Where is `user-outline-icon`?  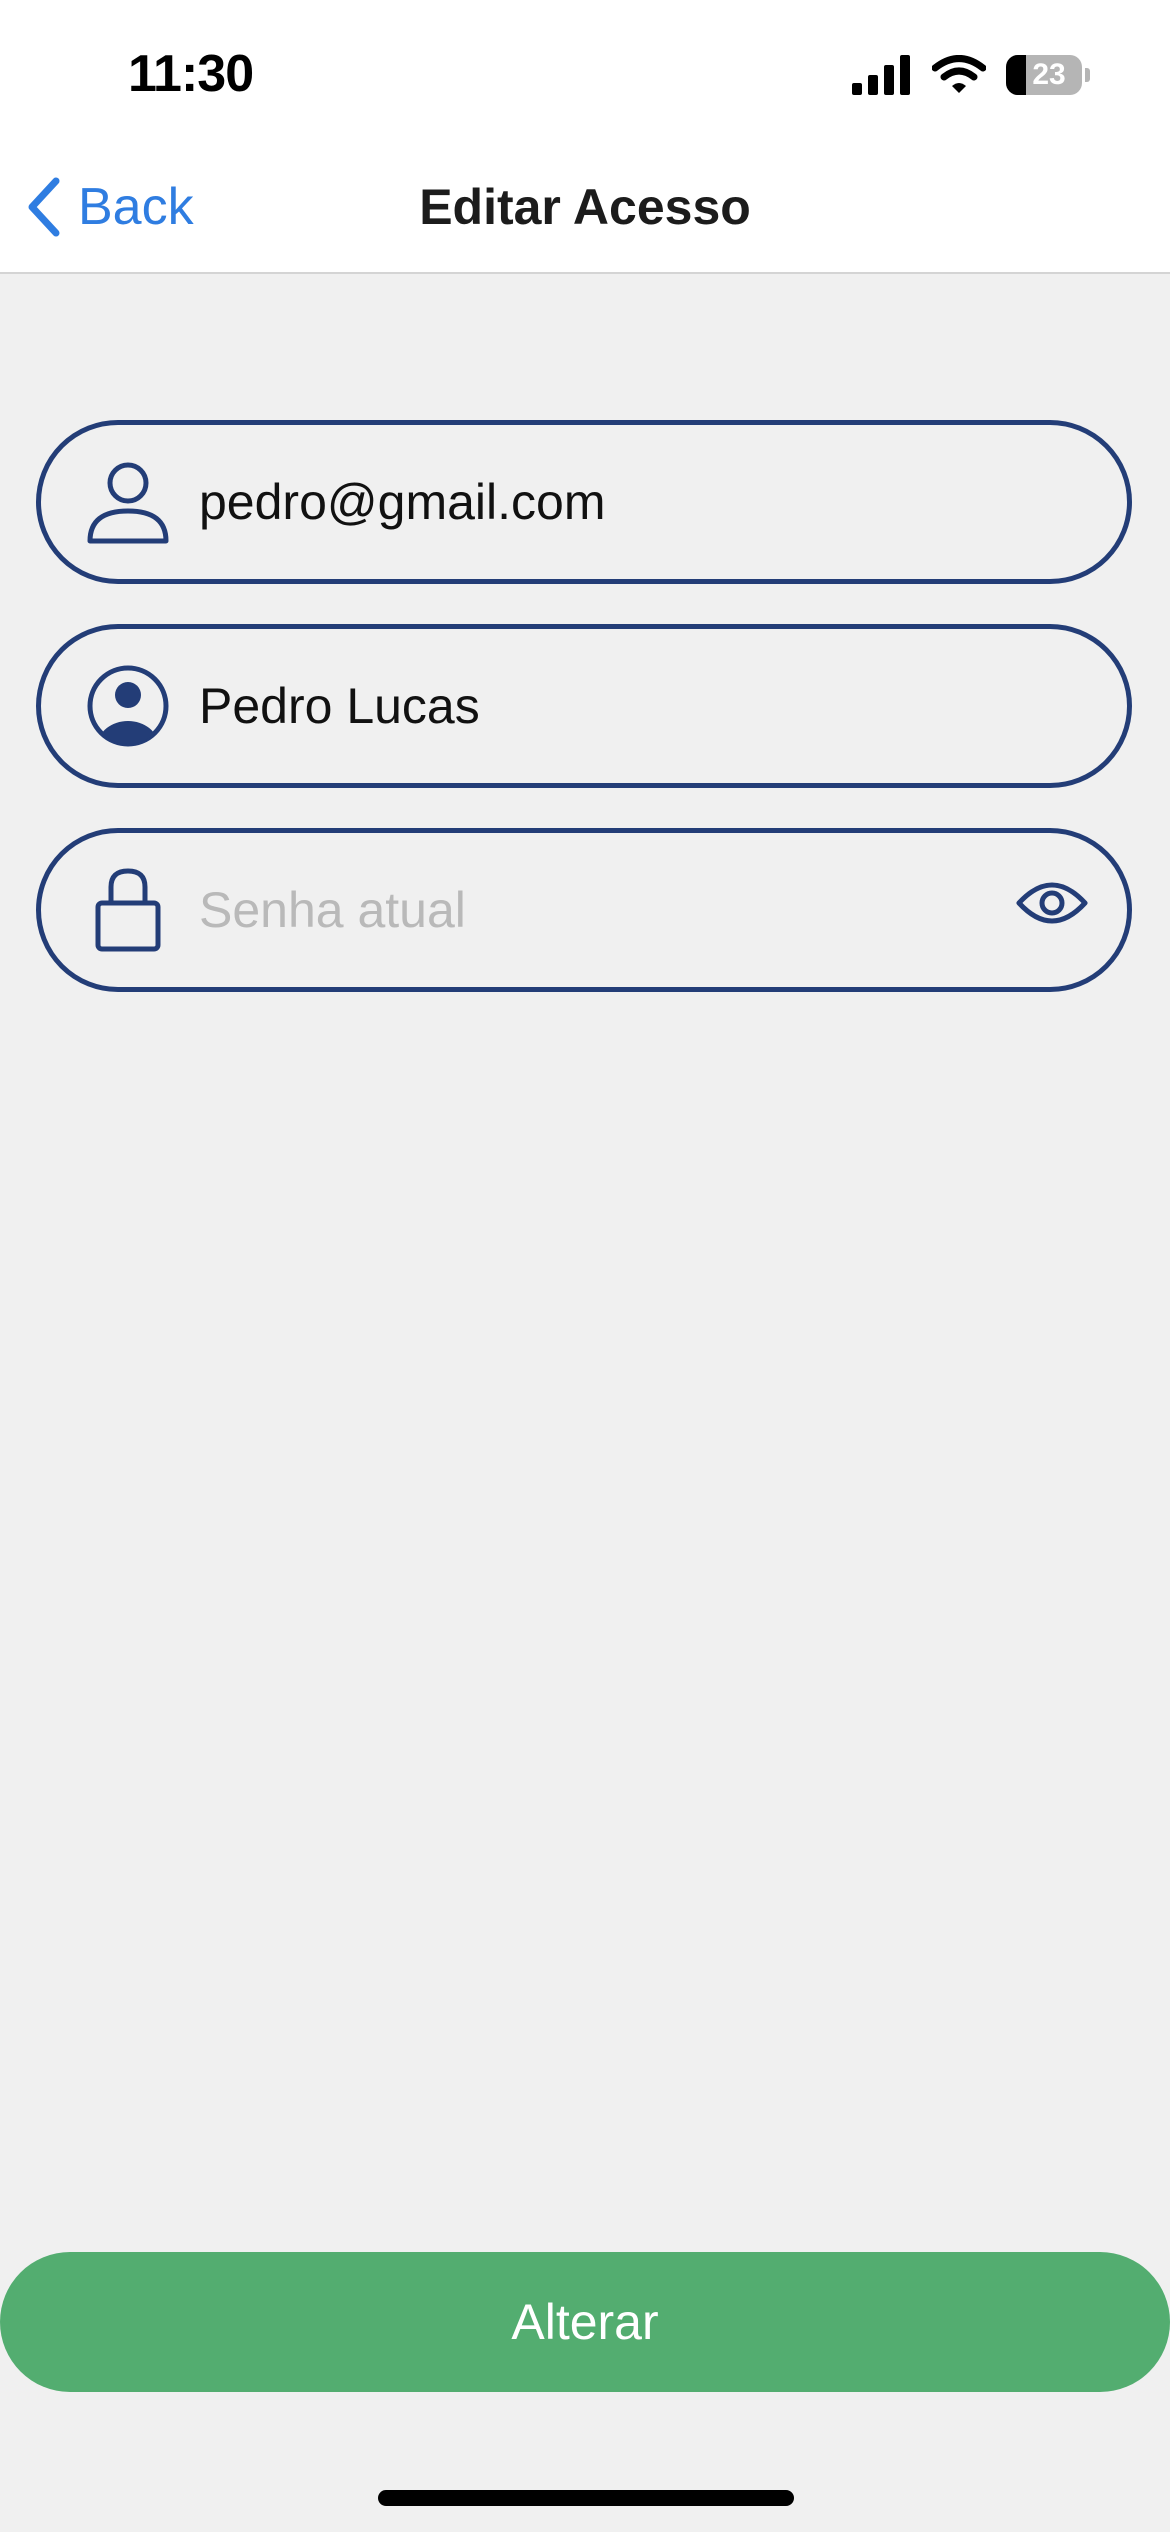
user-outline-icon is located at coordinates (128, 503).